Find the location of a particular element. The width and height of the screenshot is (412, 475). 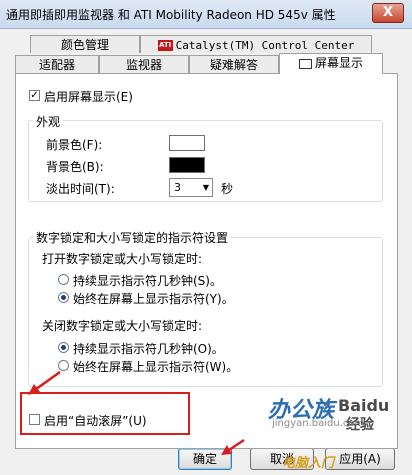

close-button: X is located at coordinates (388, 13).